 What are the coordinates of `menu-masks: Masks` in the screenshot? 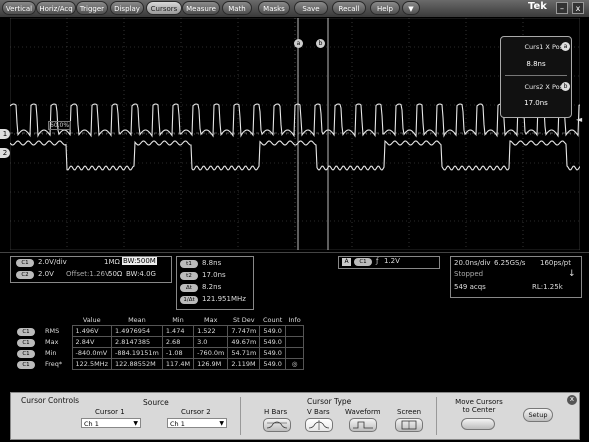 It's located at (274, 8).